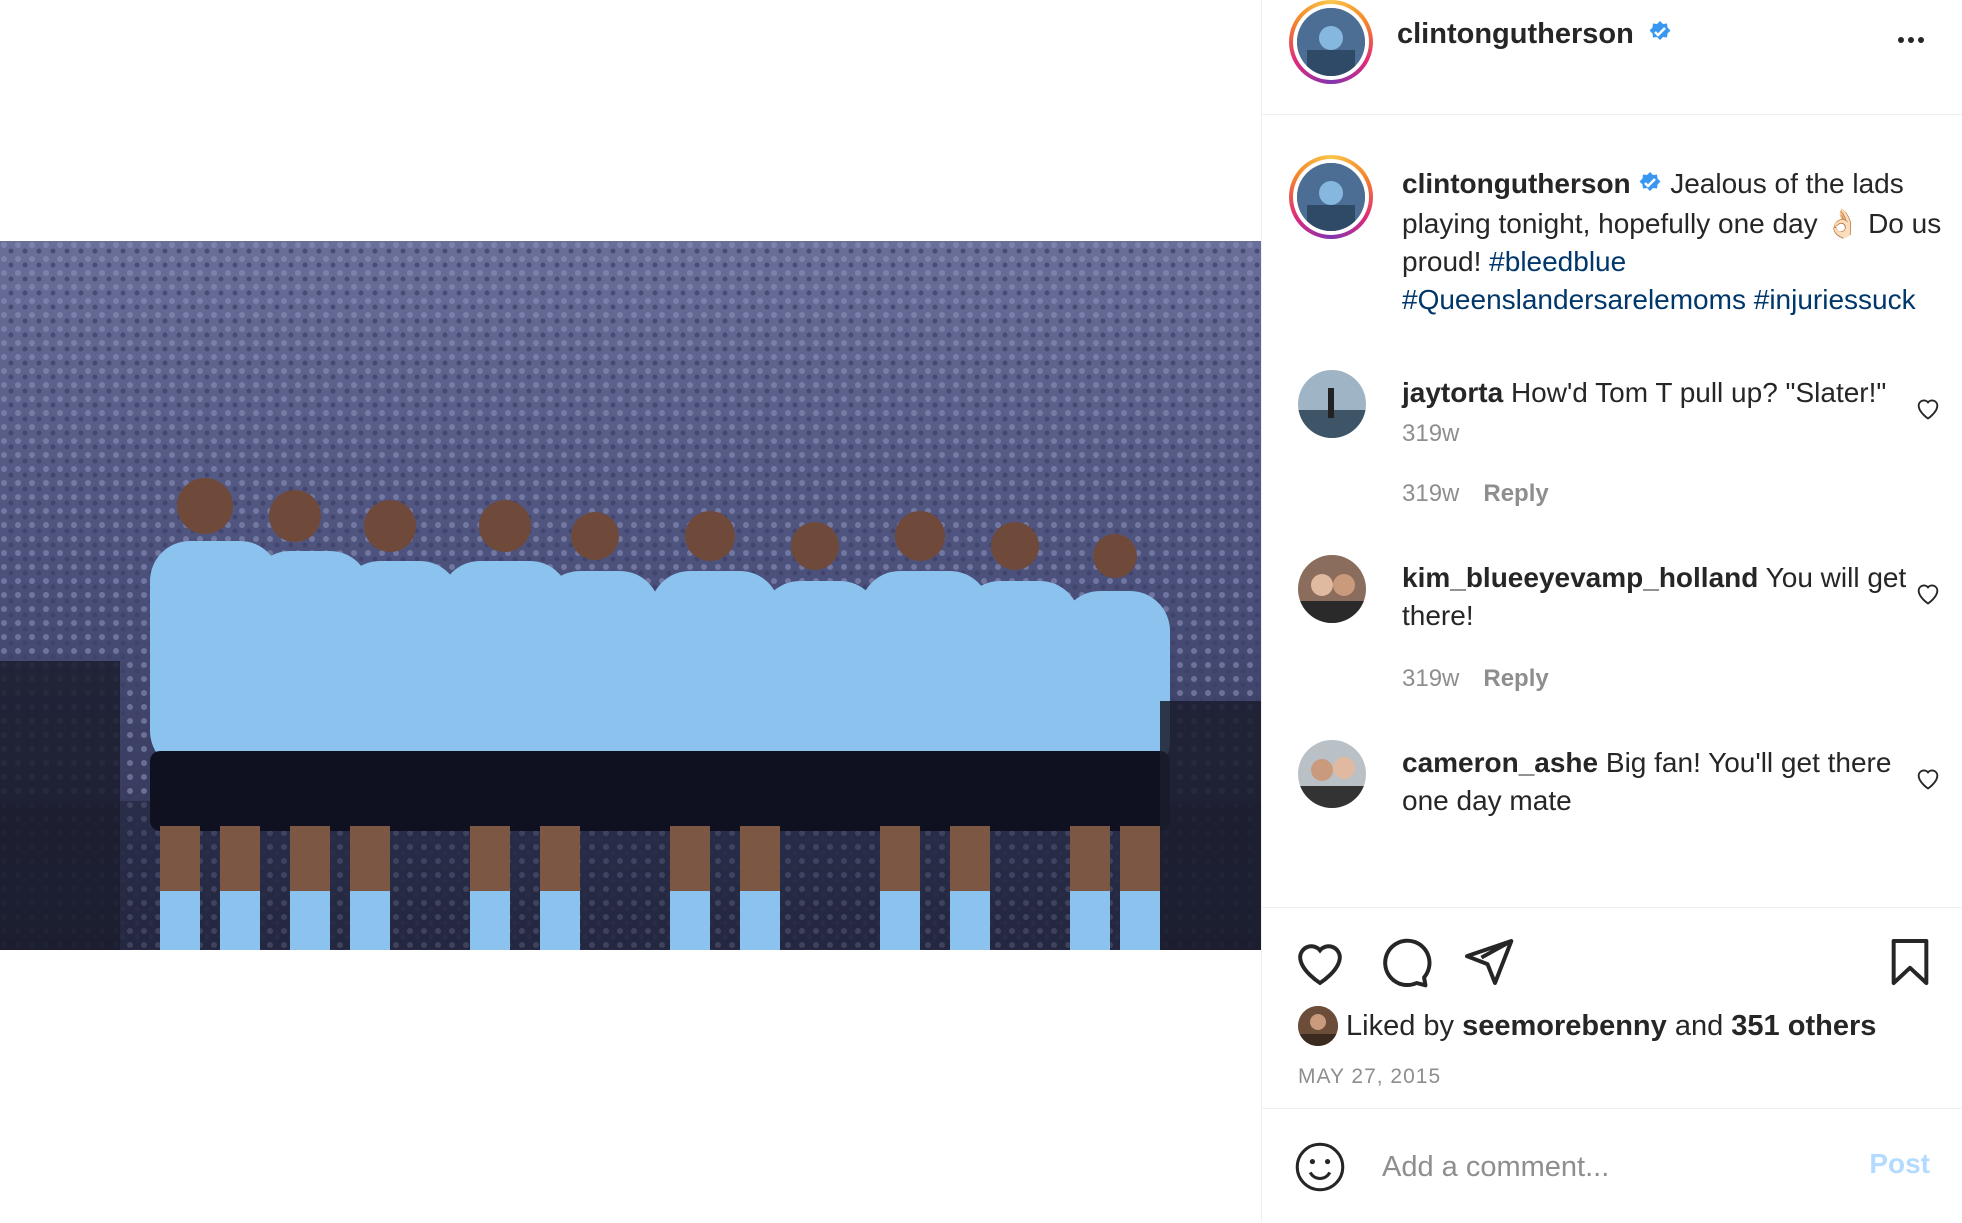 Image resolution: width=1962 pixels, height=1223 pixels. I want to click on emoji-icon, so click(1320, 1167).